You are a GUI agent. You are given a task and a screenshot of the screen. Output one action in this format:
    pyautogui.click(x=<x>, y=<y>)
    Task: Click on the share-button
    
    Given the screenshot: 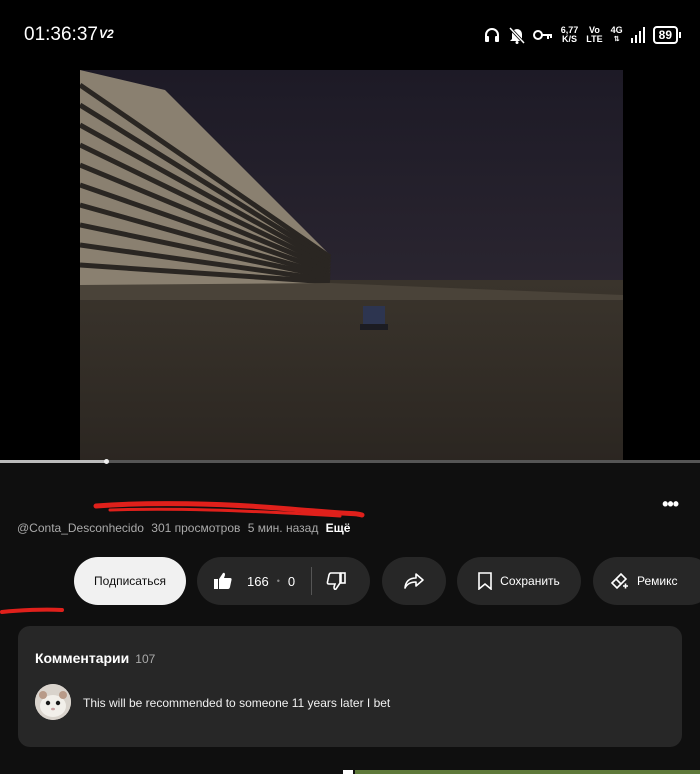 What is the action you would take?
    pyautogui.click(x=414, y=581)
    